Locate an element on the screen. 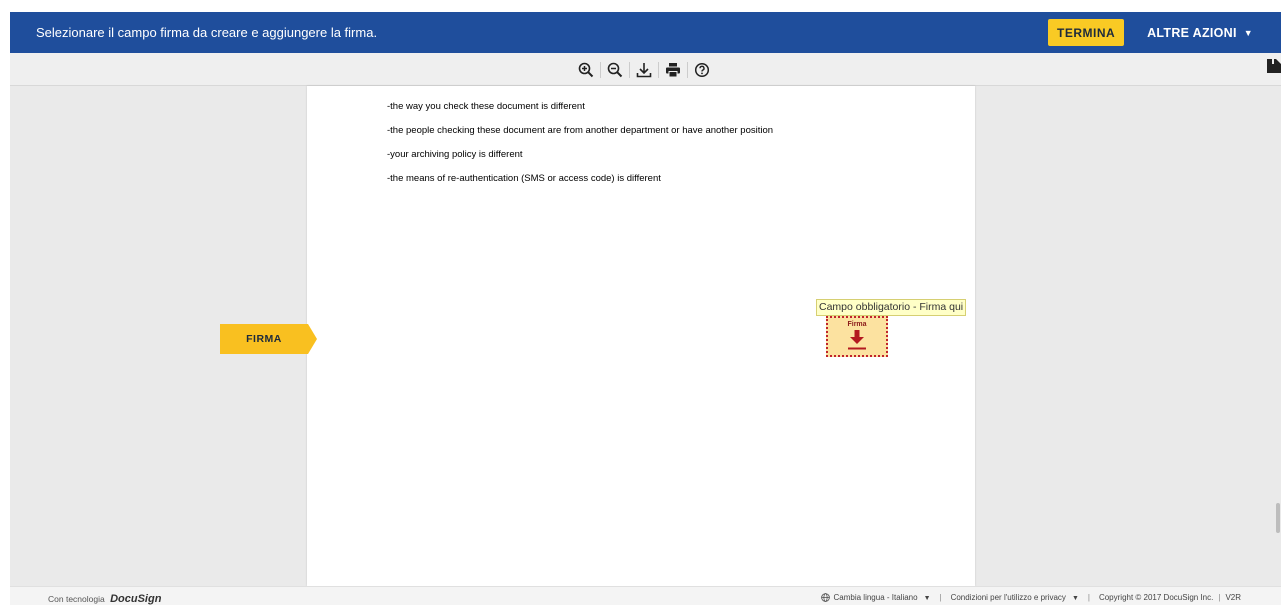 The image size is (1281, 605). globe-icon is located at coordinates (825, 598).